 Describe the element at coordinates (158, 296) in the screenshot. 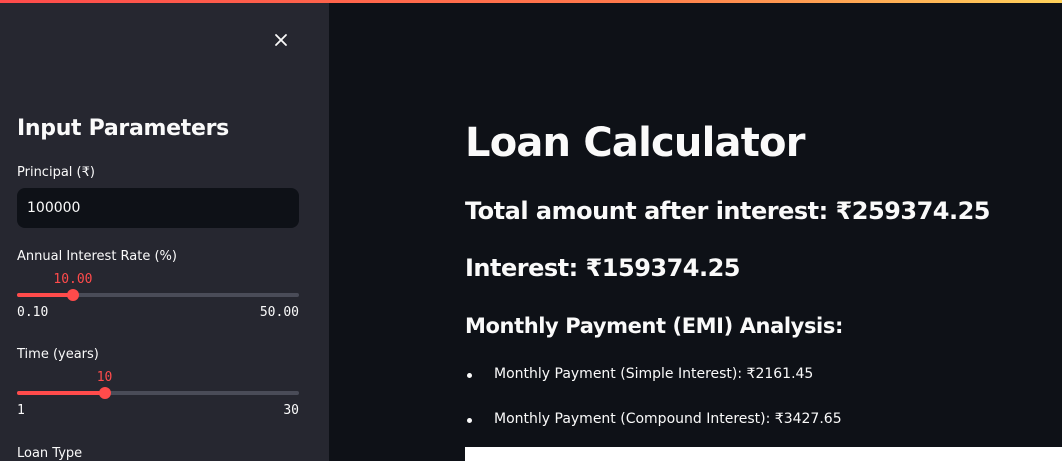

I see `interest-rate-slider: 10.00 0.10 50.00` at that location.